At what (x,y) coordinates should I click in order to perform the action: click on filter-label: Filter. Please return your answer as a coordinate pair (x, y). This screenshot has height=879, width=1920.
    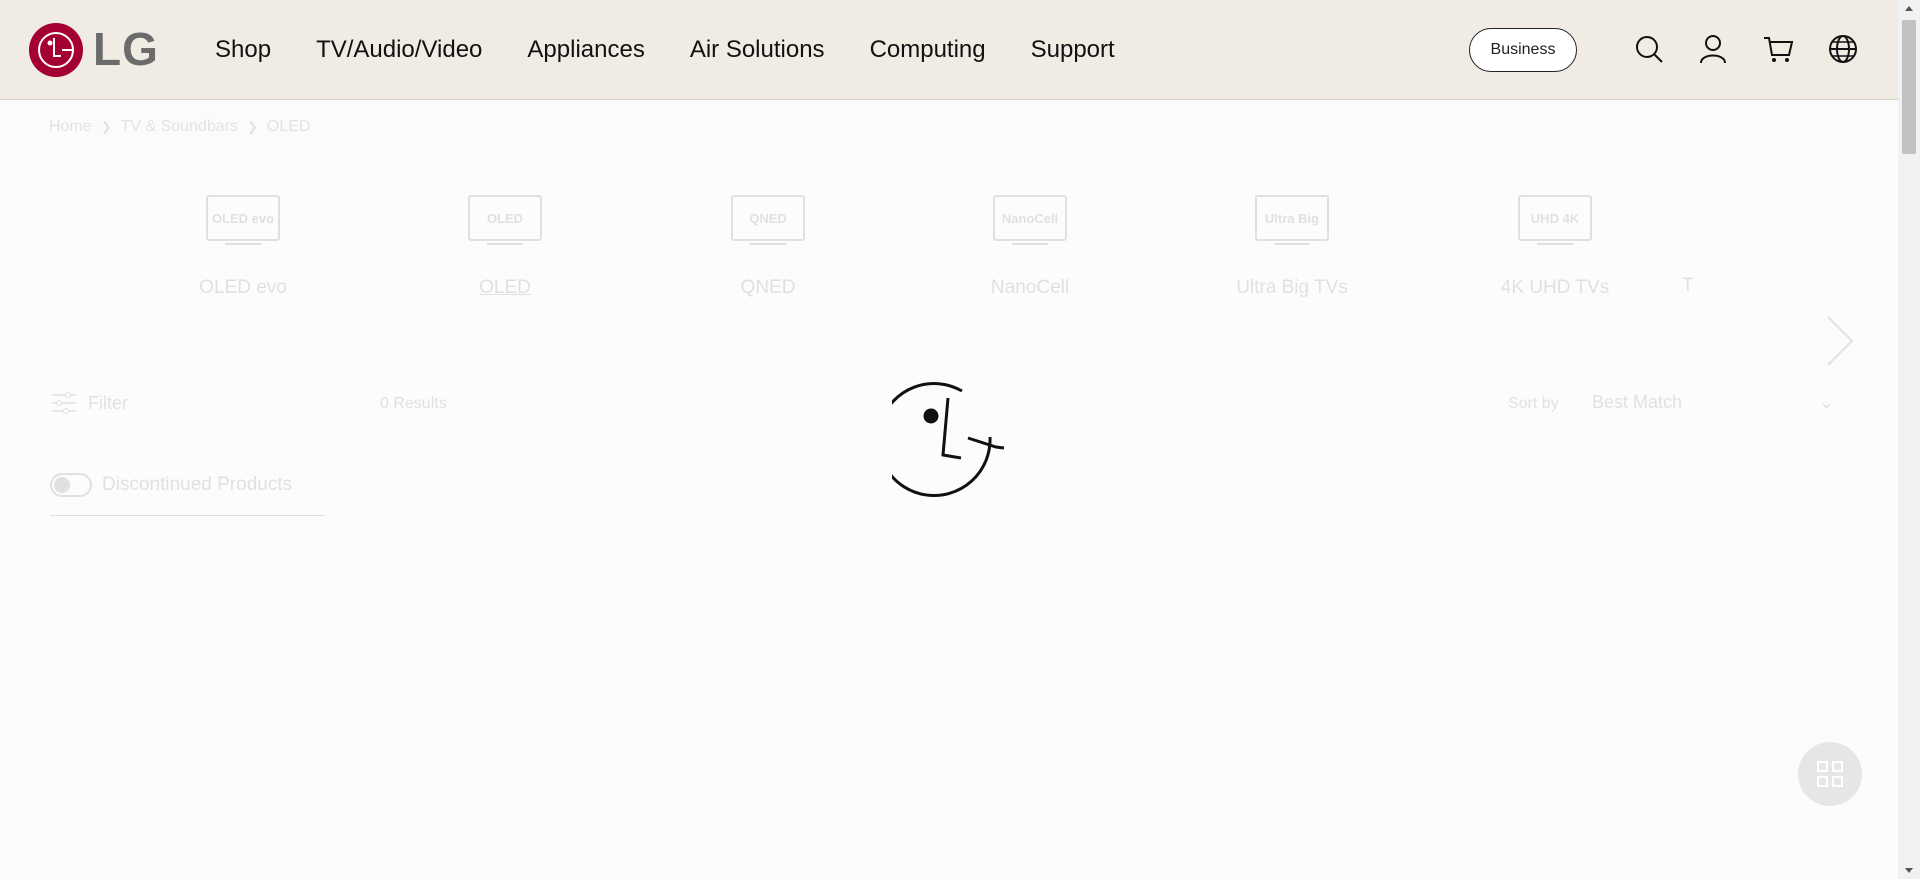
    Looking at the image, I should click on (108, 402).